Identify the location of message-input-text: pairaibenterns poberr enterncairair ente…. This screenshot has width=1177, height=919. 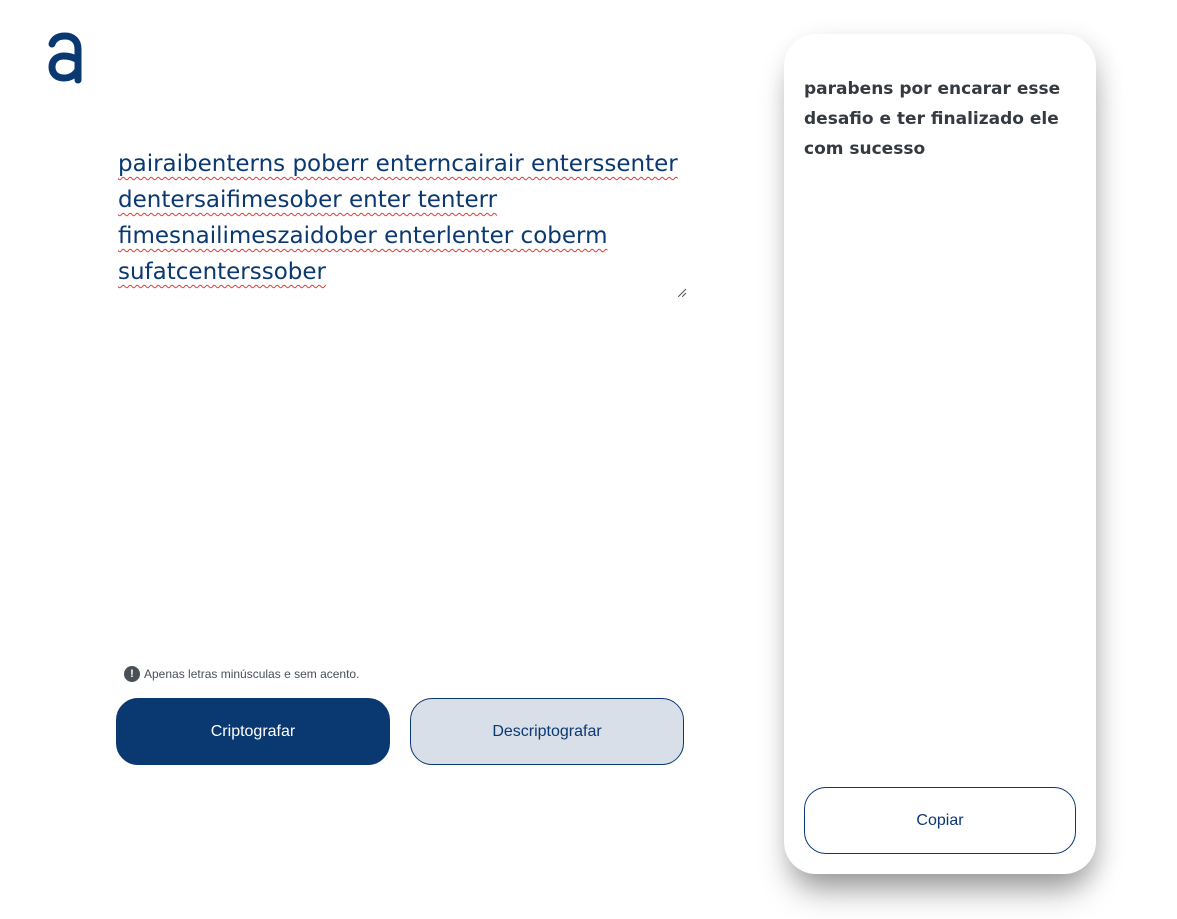
(398, 218).